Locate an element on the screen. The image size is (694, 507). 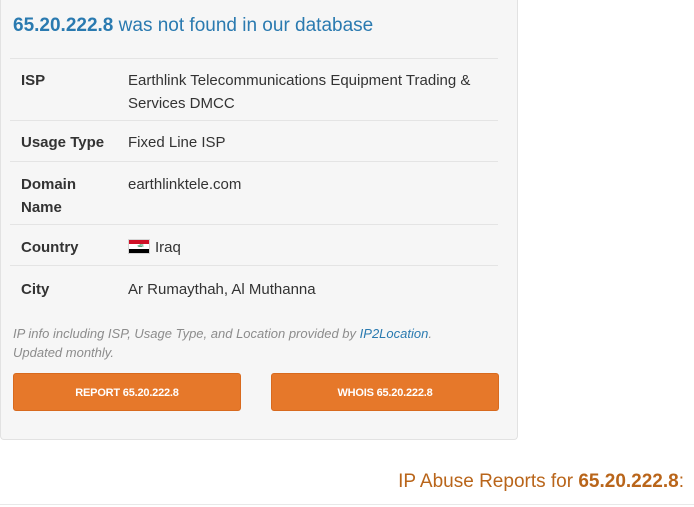
country-label: Country is located at coordinates (50, 247).